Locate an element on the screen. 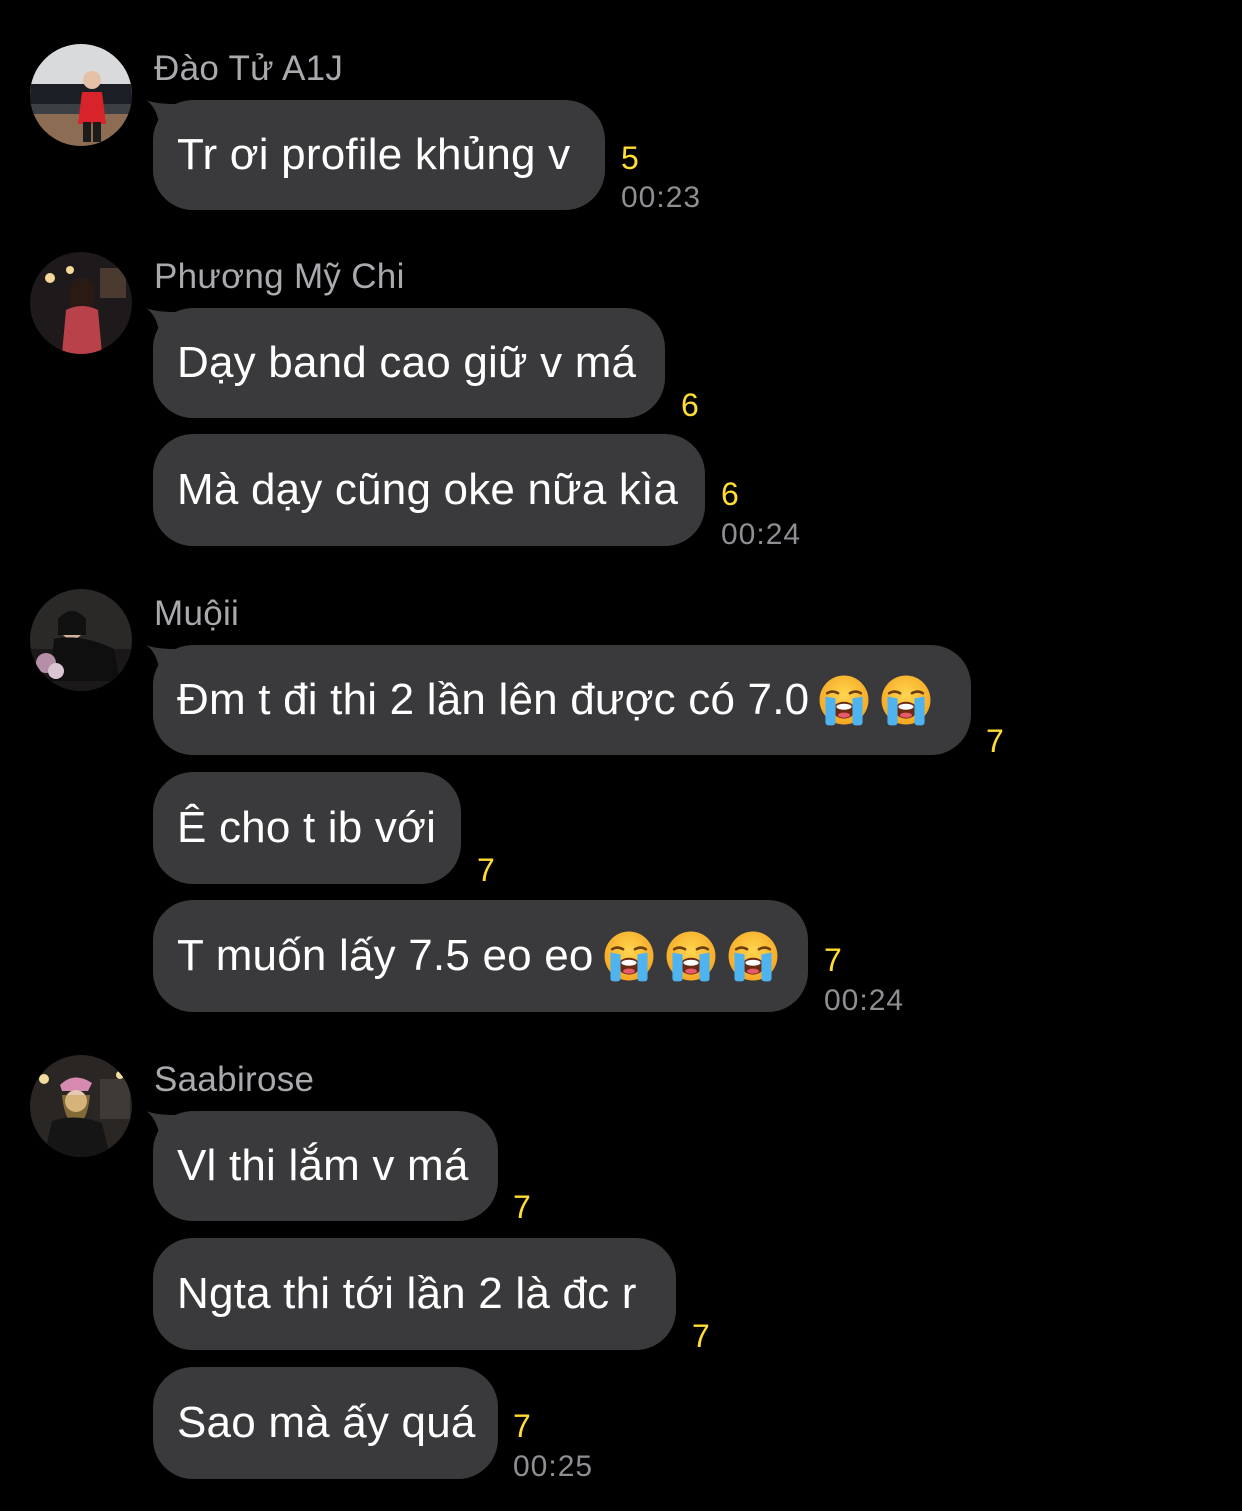 The image size is (1242, 1511). message-bubble: Ngta thi tới lần 2 là đc r is located at coordinates (414, 1294).